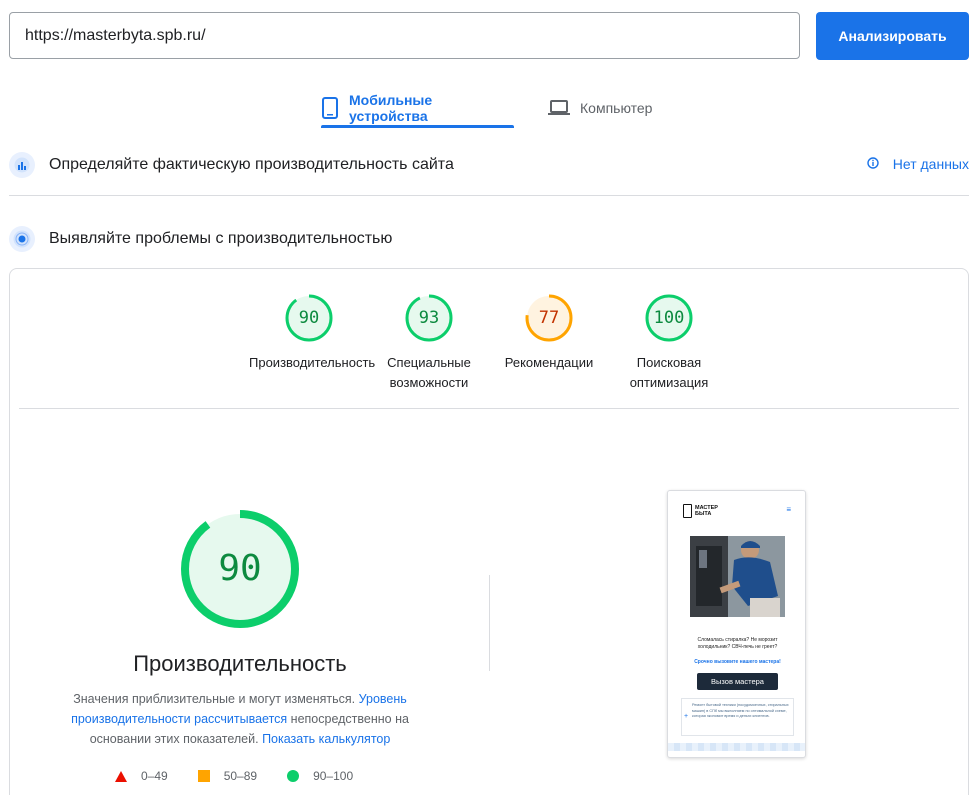 The image size is (977, 795). Describe the element at coordinates (559, 108) in the screenshot. I see `laptop-icon` at that location.